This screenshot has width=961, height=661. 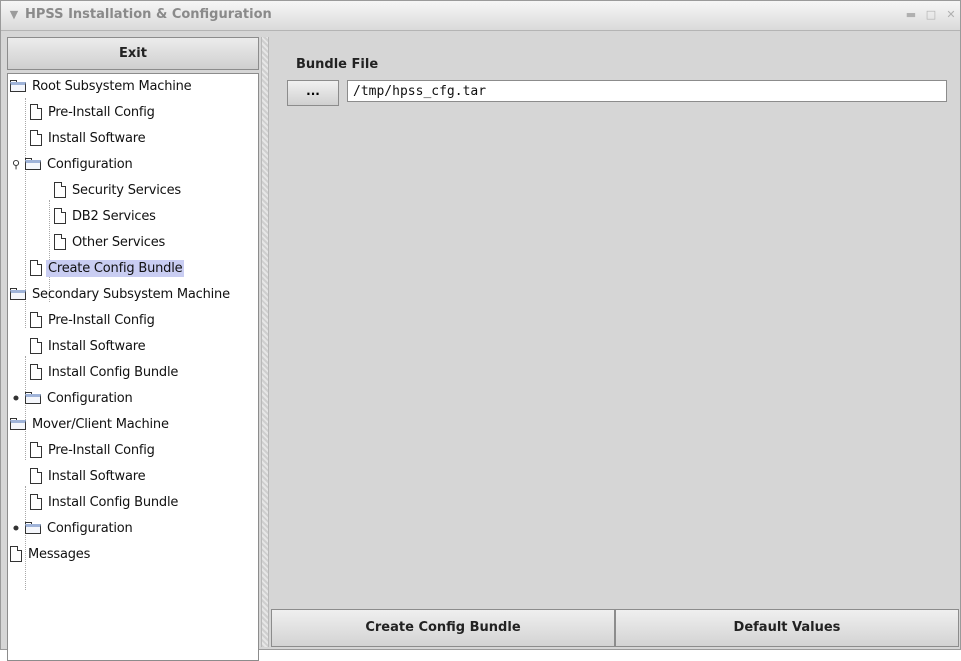 What do you see at coordinates (90, 424) in the screenshot?
I see `tree-item: Mover/Client Machine` at bounding box center [90, 424].